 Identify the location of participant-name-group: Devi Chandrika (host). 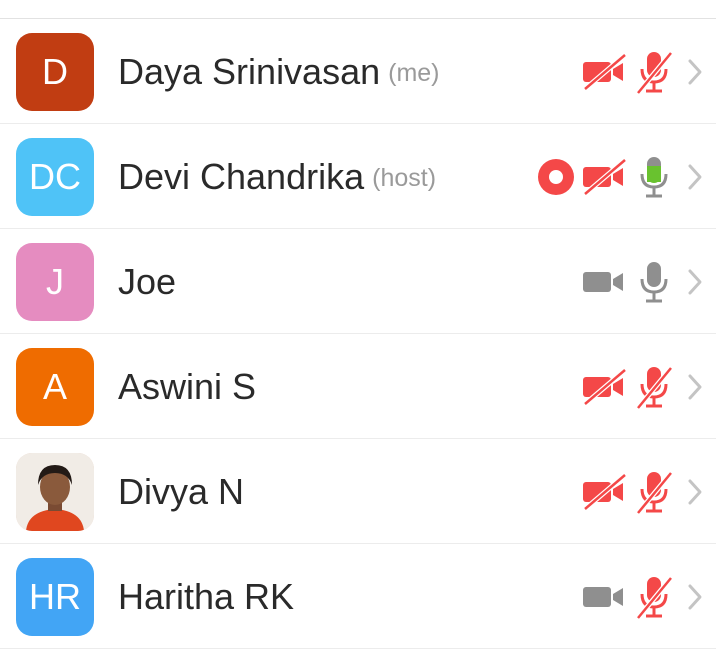
(277, 176).